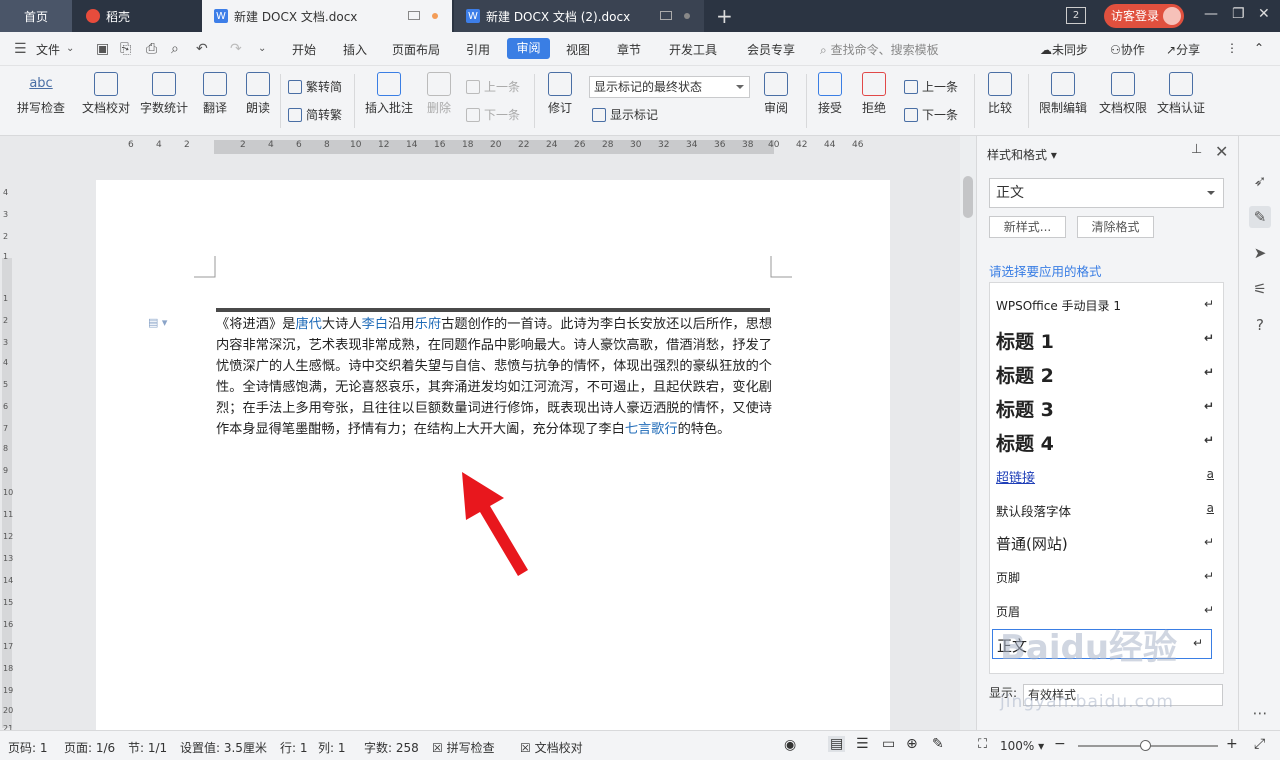  Describe the element at coordinates (1144, 16) in the screenshot. I see `login-button: 访客登录` at that location.